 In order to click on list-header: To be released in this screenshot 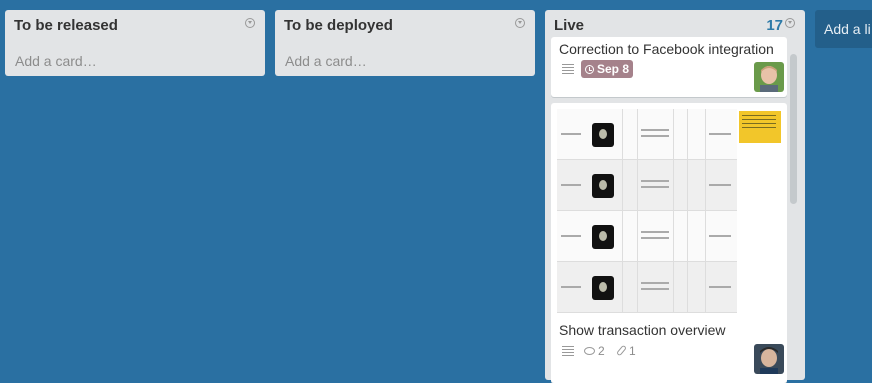, I will do `click(135, 26)`.